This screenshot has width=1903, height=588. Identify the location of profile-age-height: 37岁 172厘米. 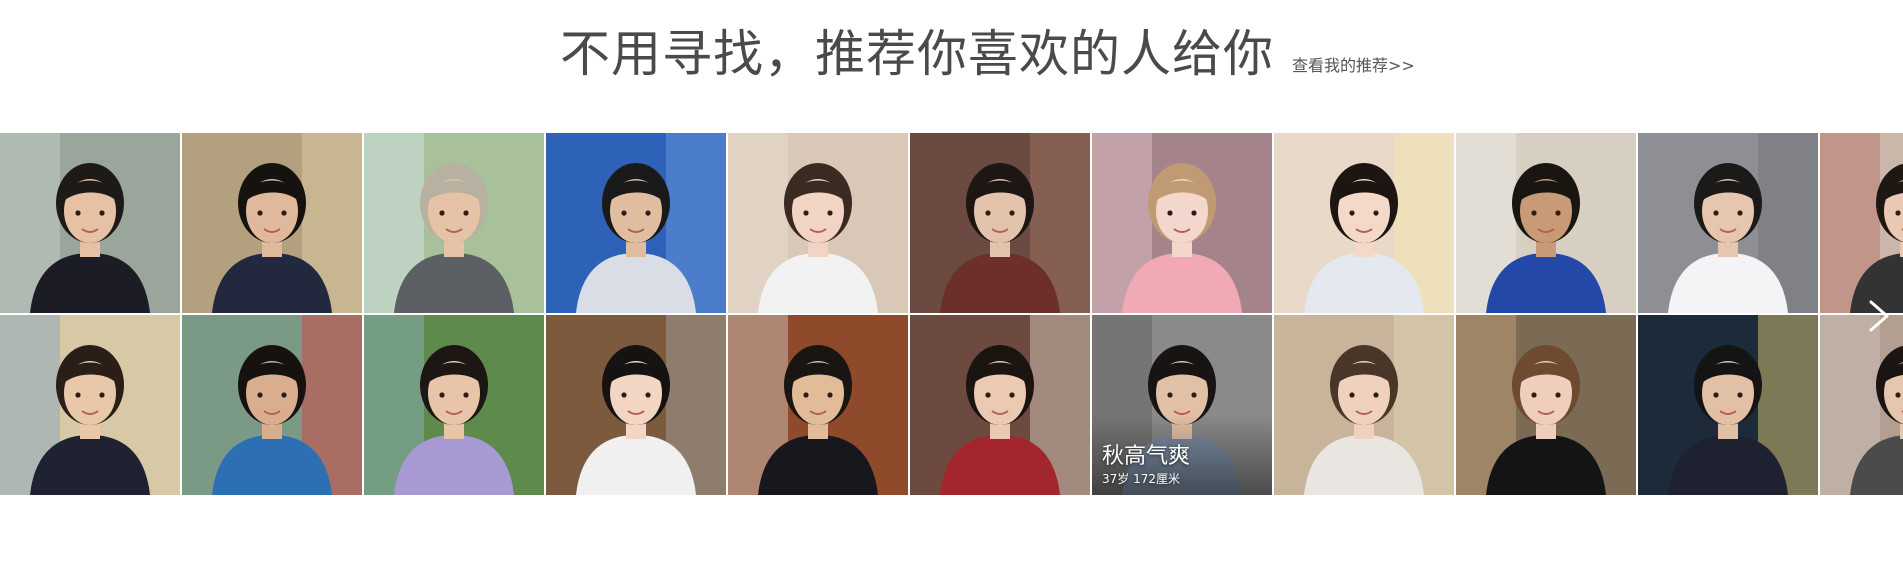
(1141, 479).